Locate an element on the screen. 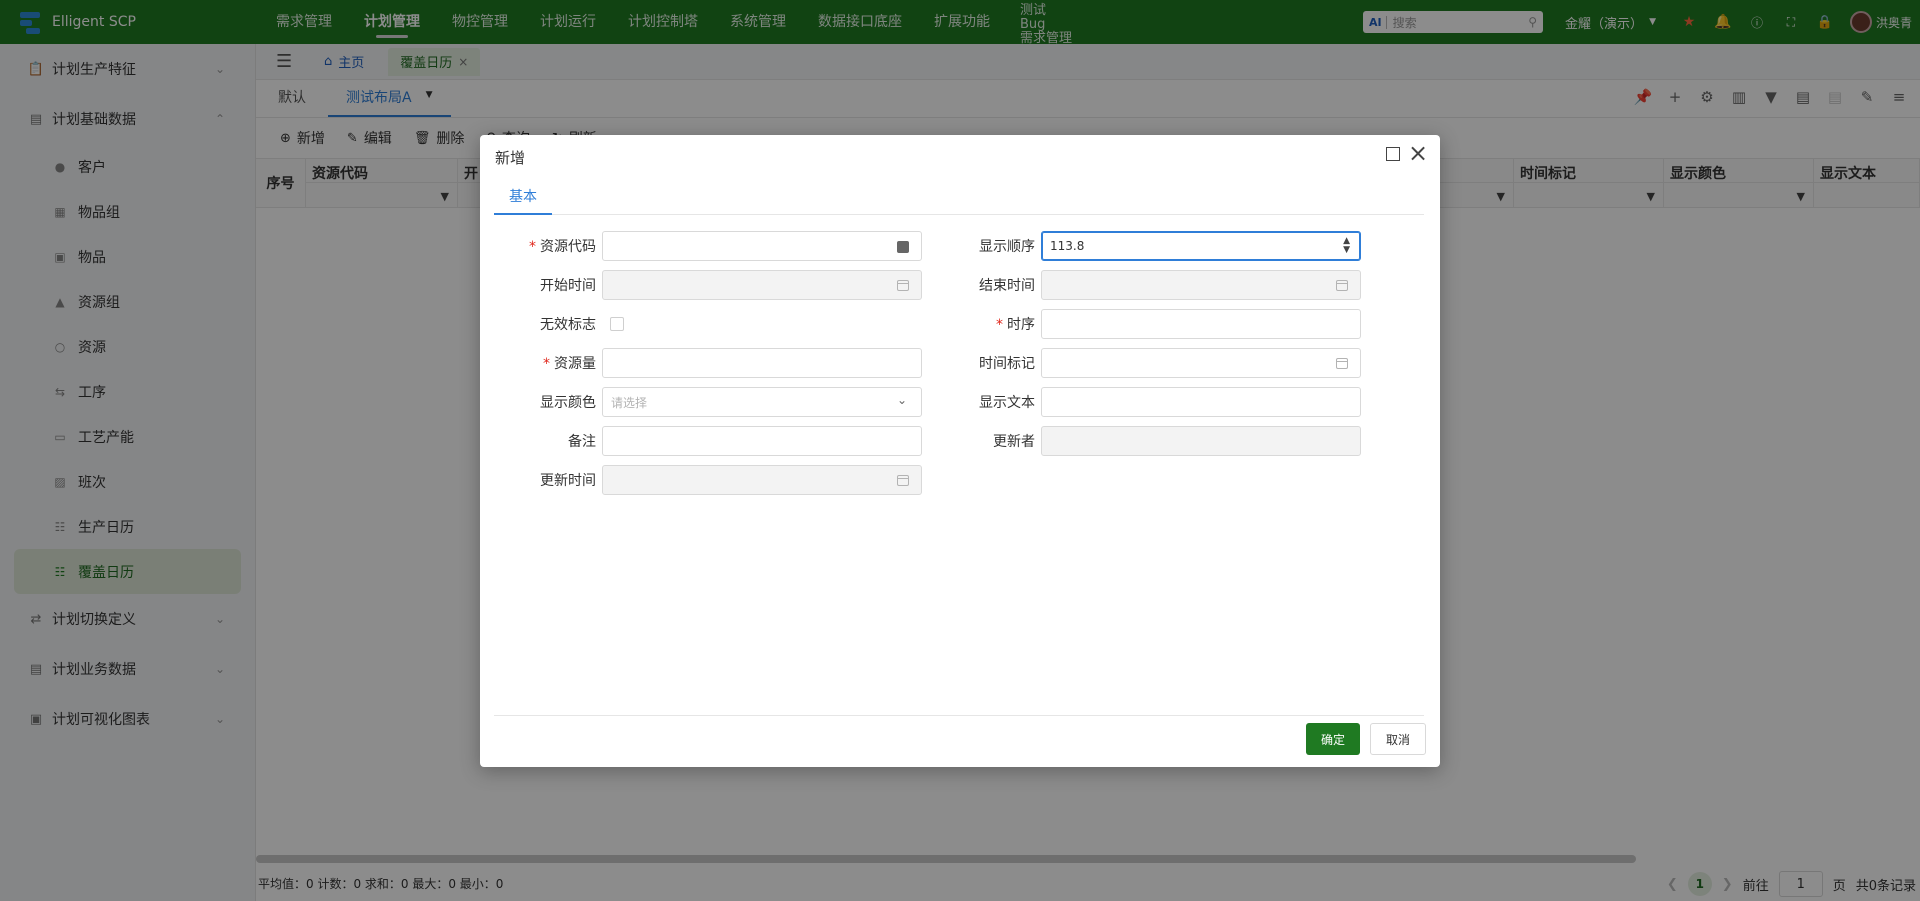 The image size is (1920, 901). number-stepper-icon: ▲ ▼ is located at coordinates (1346, 246).